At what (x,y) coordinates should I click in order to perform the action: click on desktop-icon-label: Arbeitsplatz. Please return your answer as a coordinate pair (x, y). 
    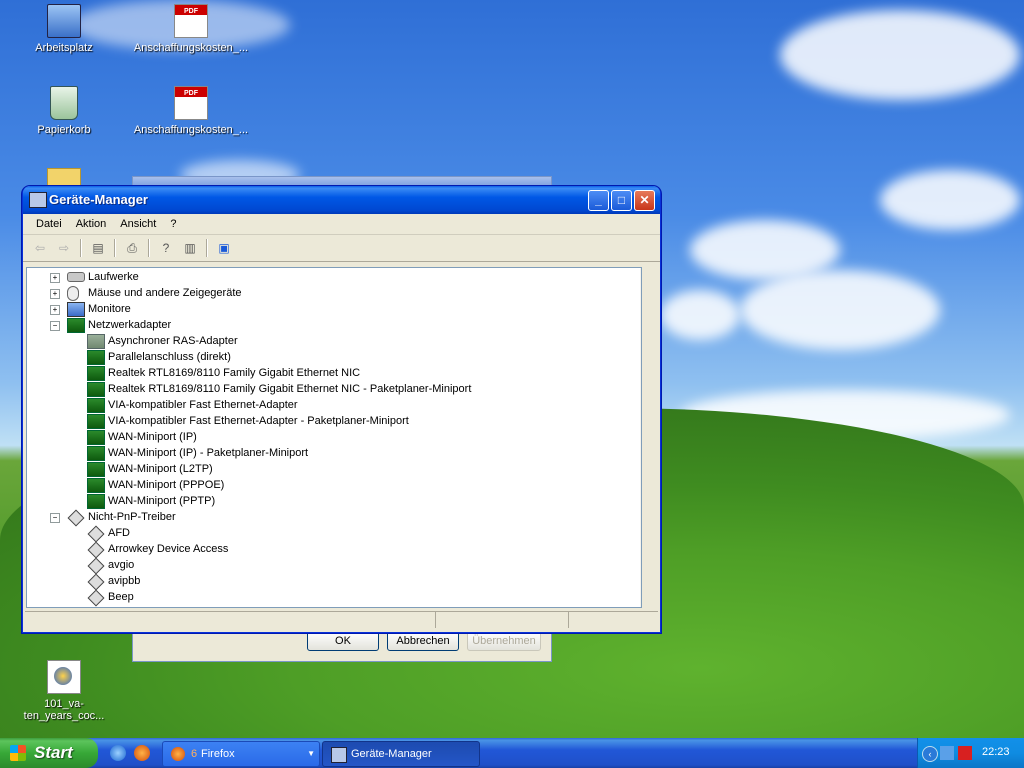
    Looking at the image, I should click on (64, 48).